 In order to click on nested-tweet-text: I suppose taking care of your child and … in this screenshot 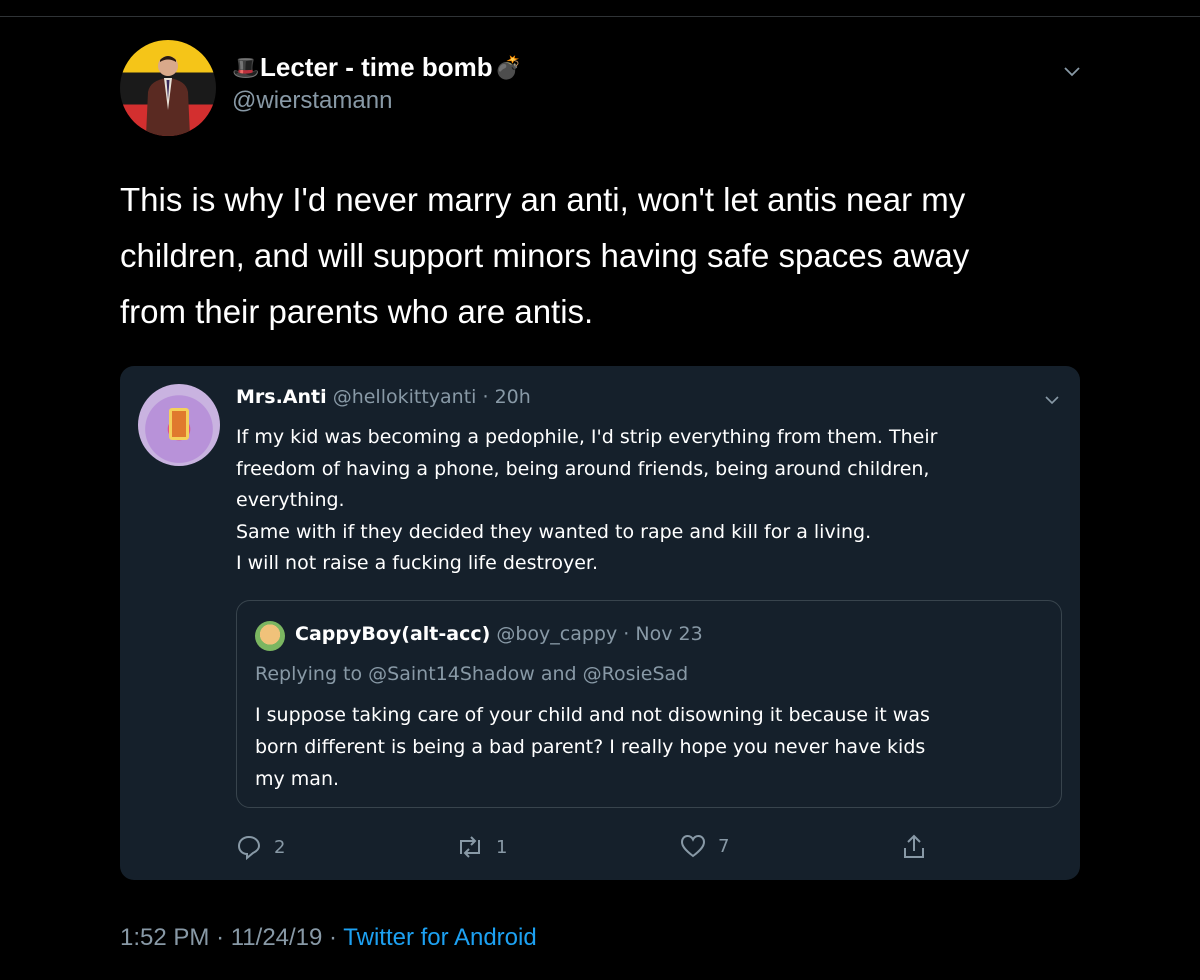, I will do `click(650, 747)`.